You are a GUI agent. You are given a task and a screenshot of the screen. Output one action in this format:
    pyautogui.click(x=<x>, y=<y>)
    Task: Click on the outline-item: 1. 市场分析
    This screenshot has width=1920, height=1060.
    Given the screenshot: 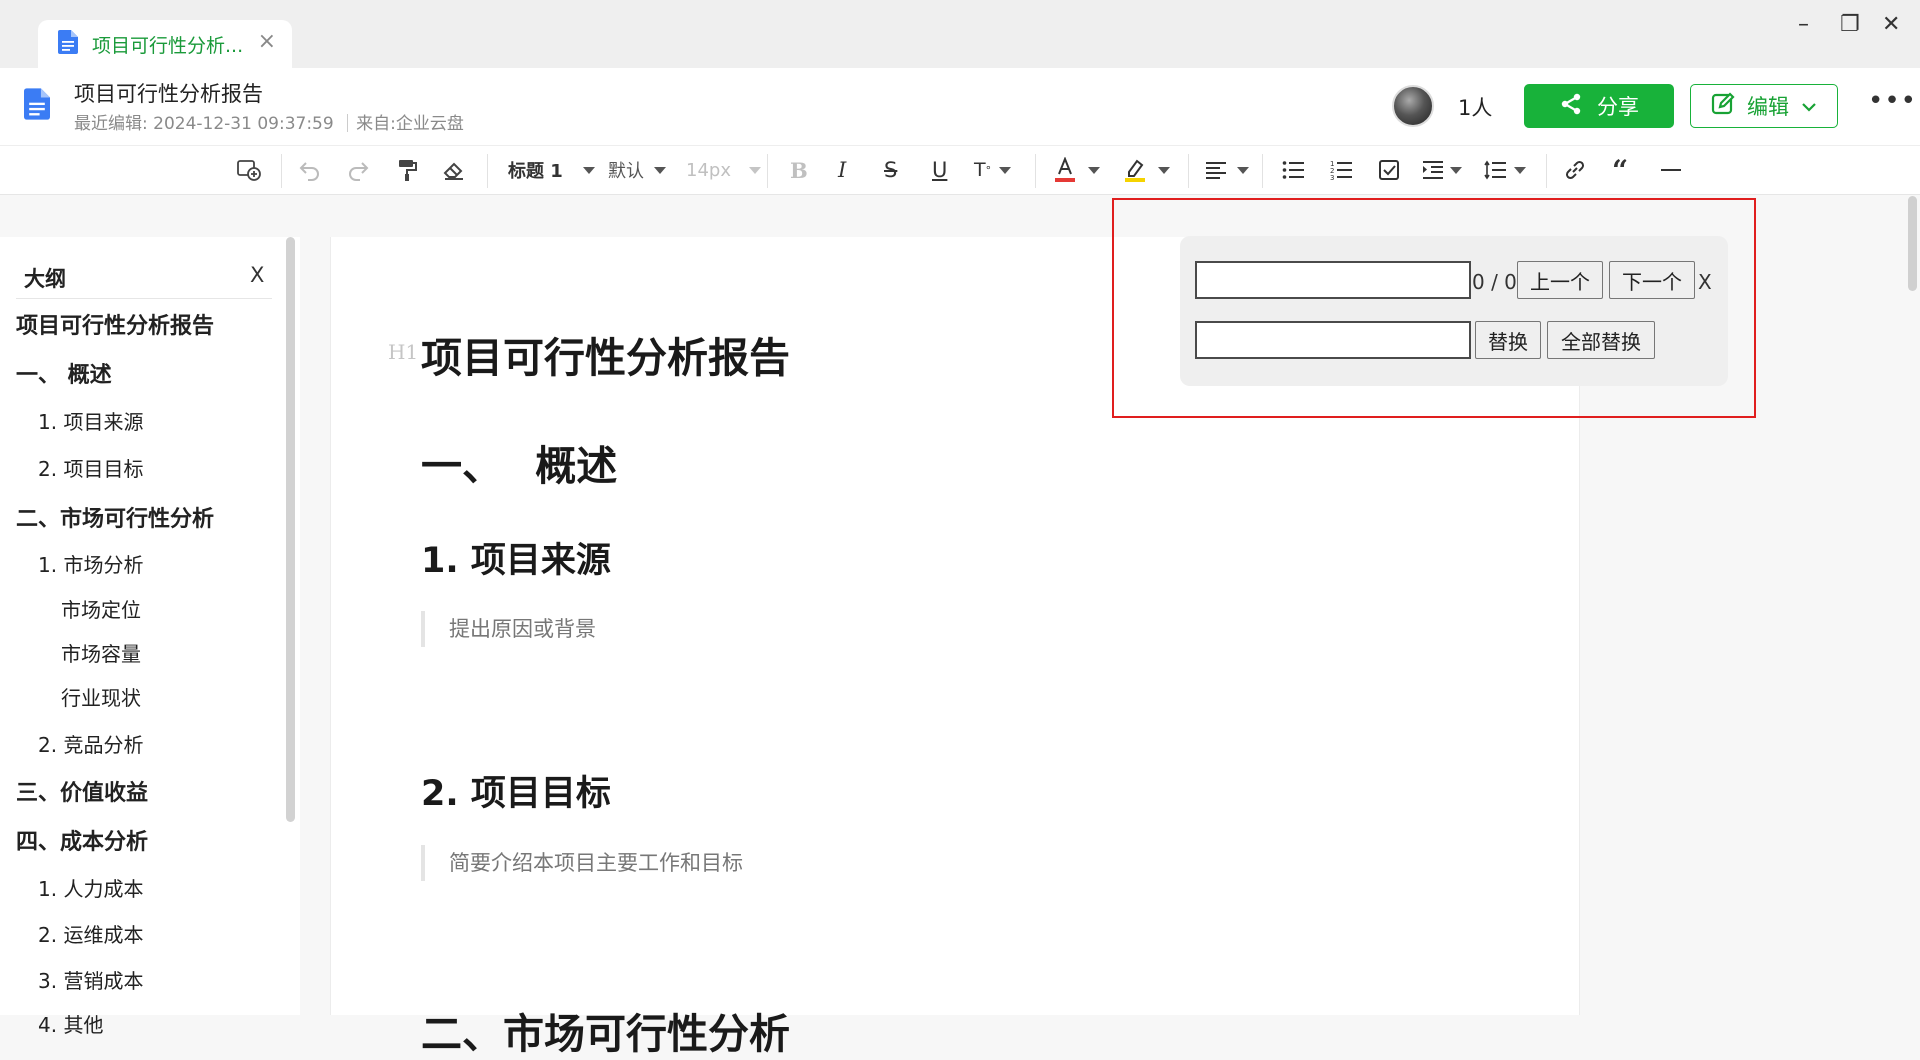 What is the action you would take?
    pyautogui.click(x=90, y=563)
    